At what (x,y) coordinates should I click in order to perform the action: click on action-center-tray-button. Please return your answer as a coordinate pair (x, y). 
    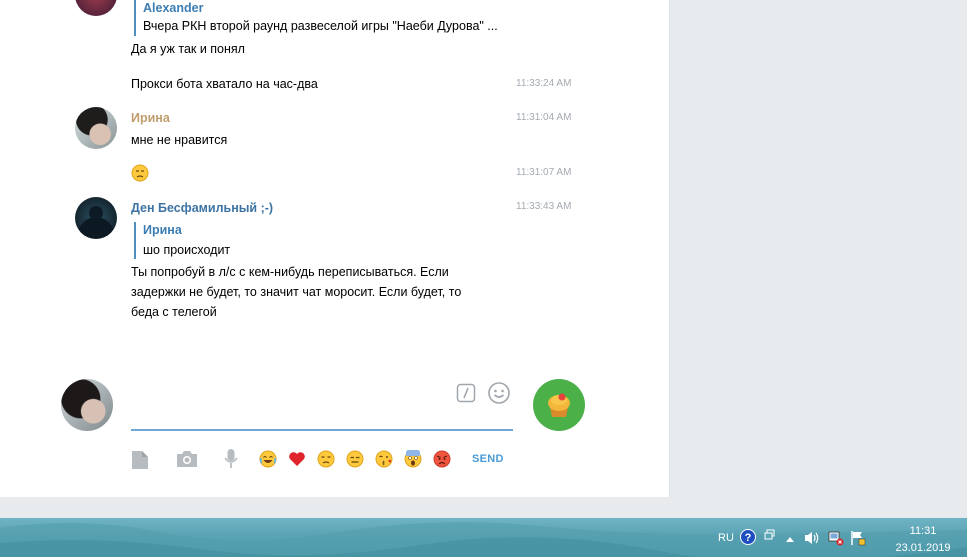
    Looking at the image, I should click on (858, 540).